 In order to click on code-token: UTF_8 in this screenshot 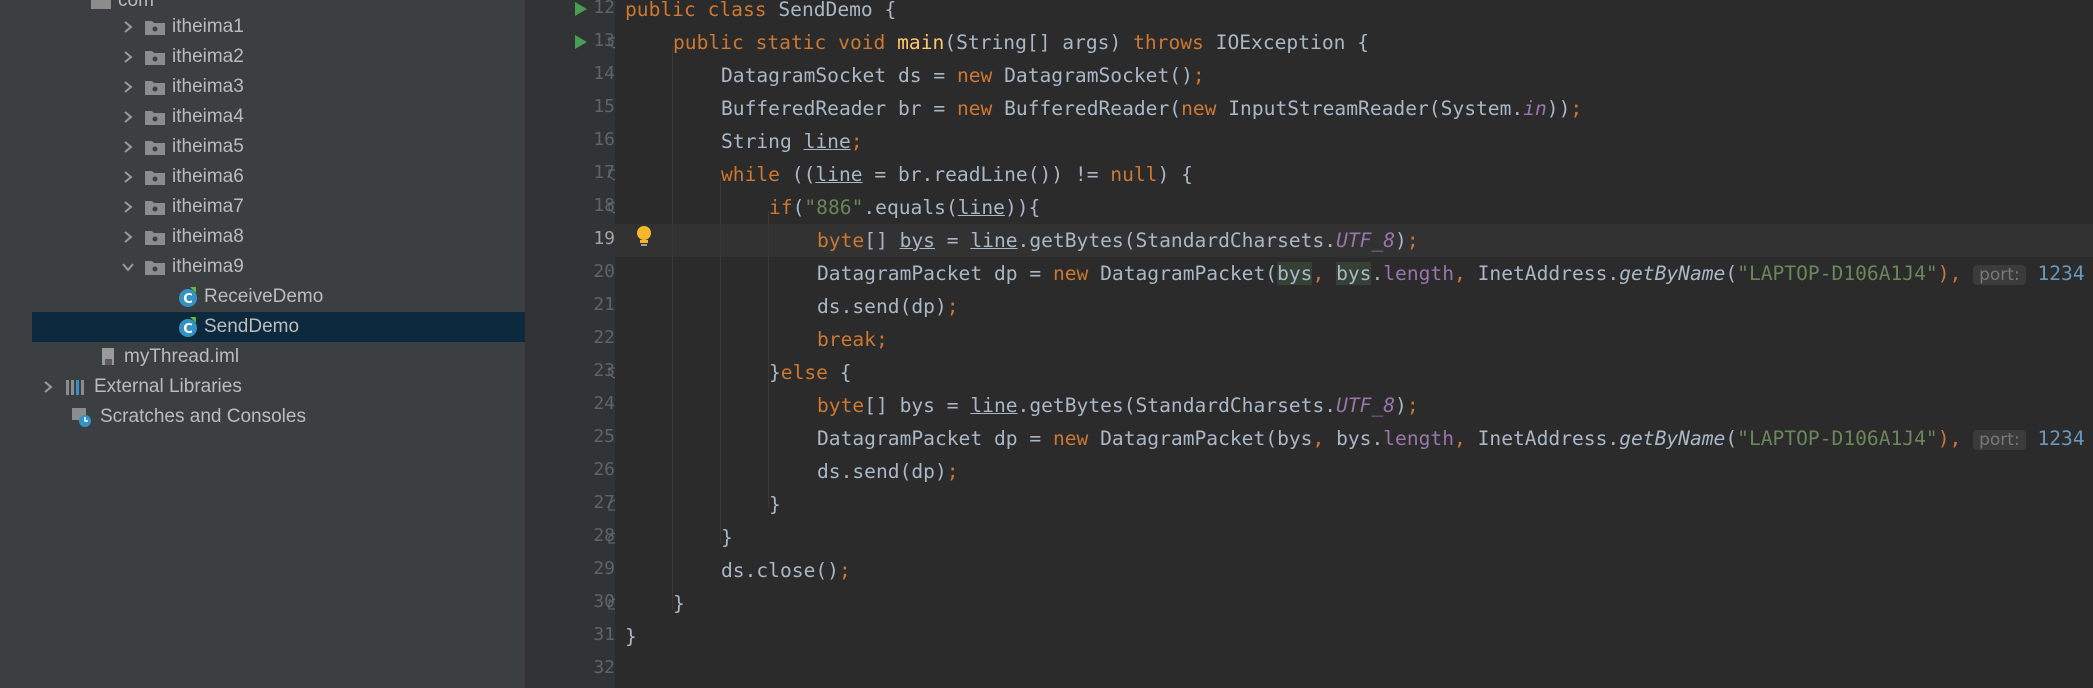, I will do `click(1366, 240)`.